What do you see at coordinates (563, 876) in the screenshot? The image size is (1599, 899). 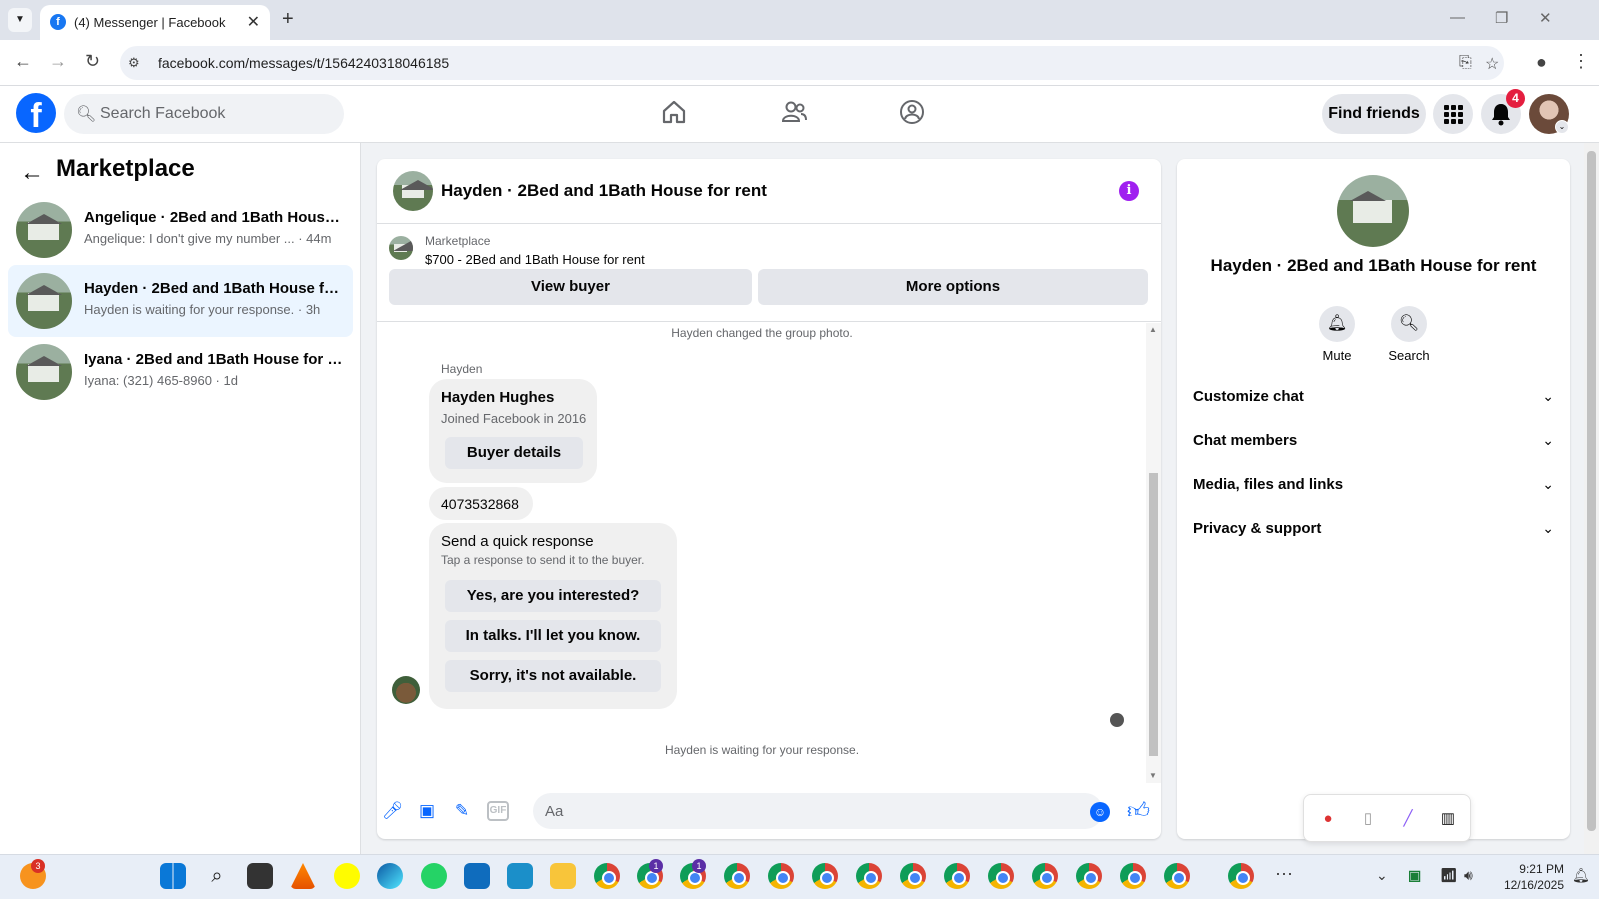 I see `file-explorer-icon` at bounding box center [563, 876].